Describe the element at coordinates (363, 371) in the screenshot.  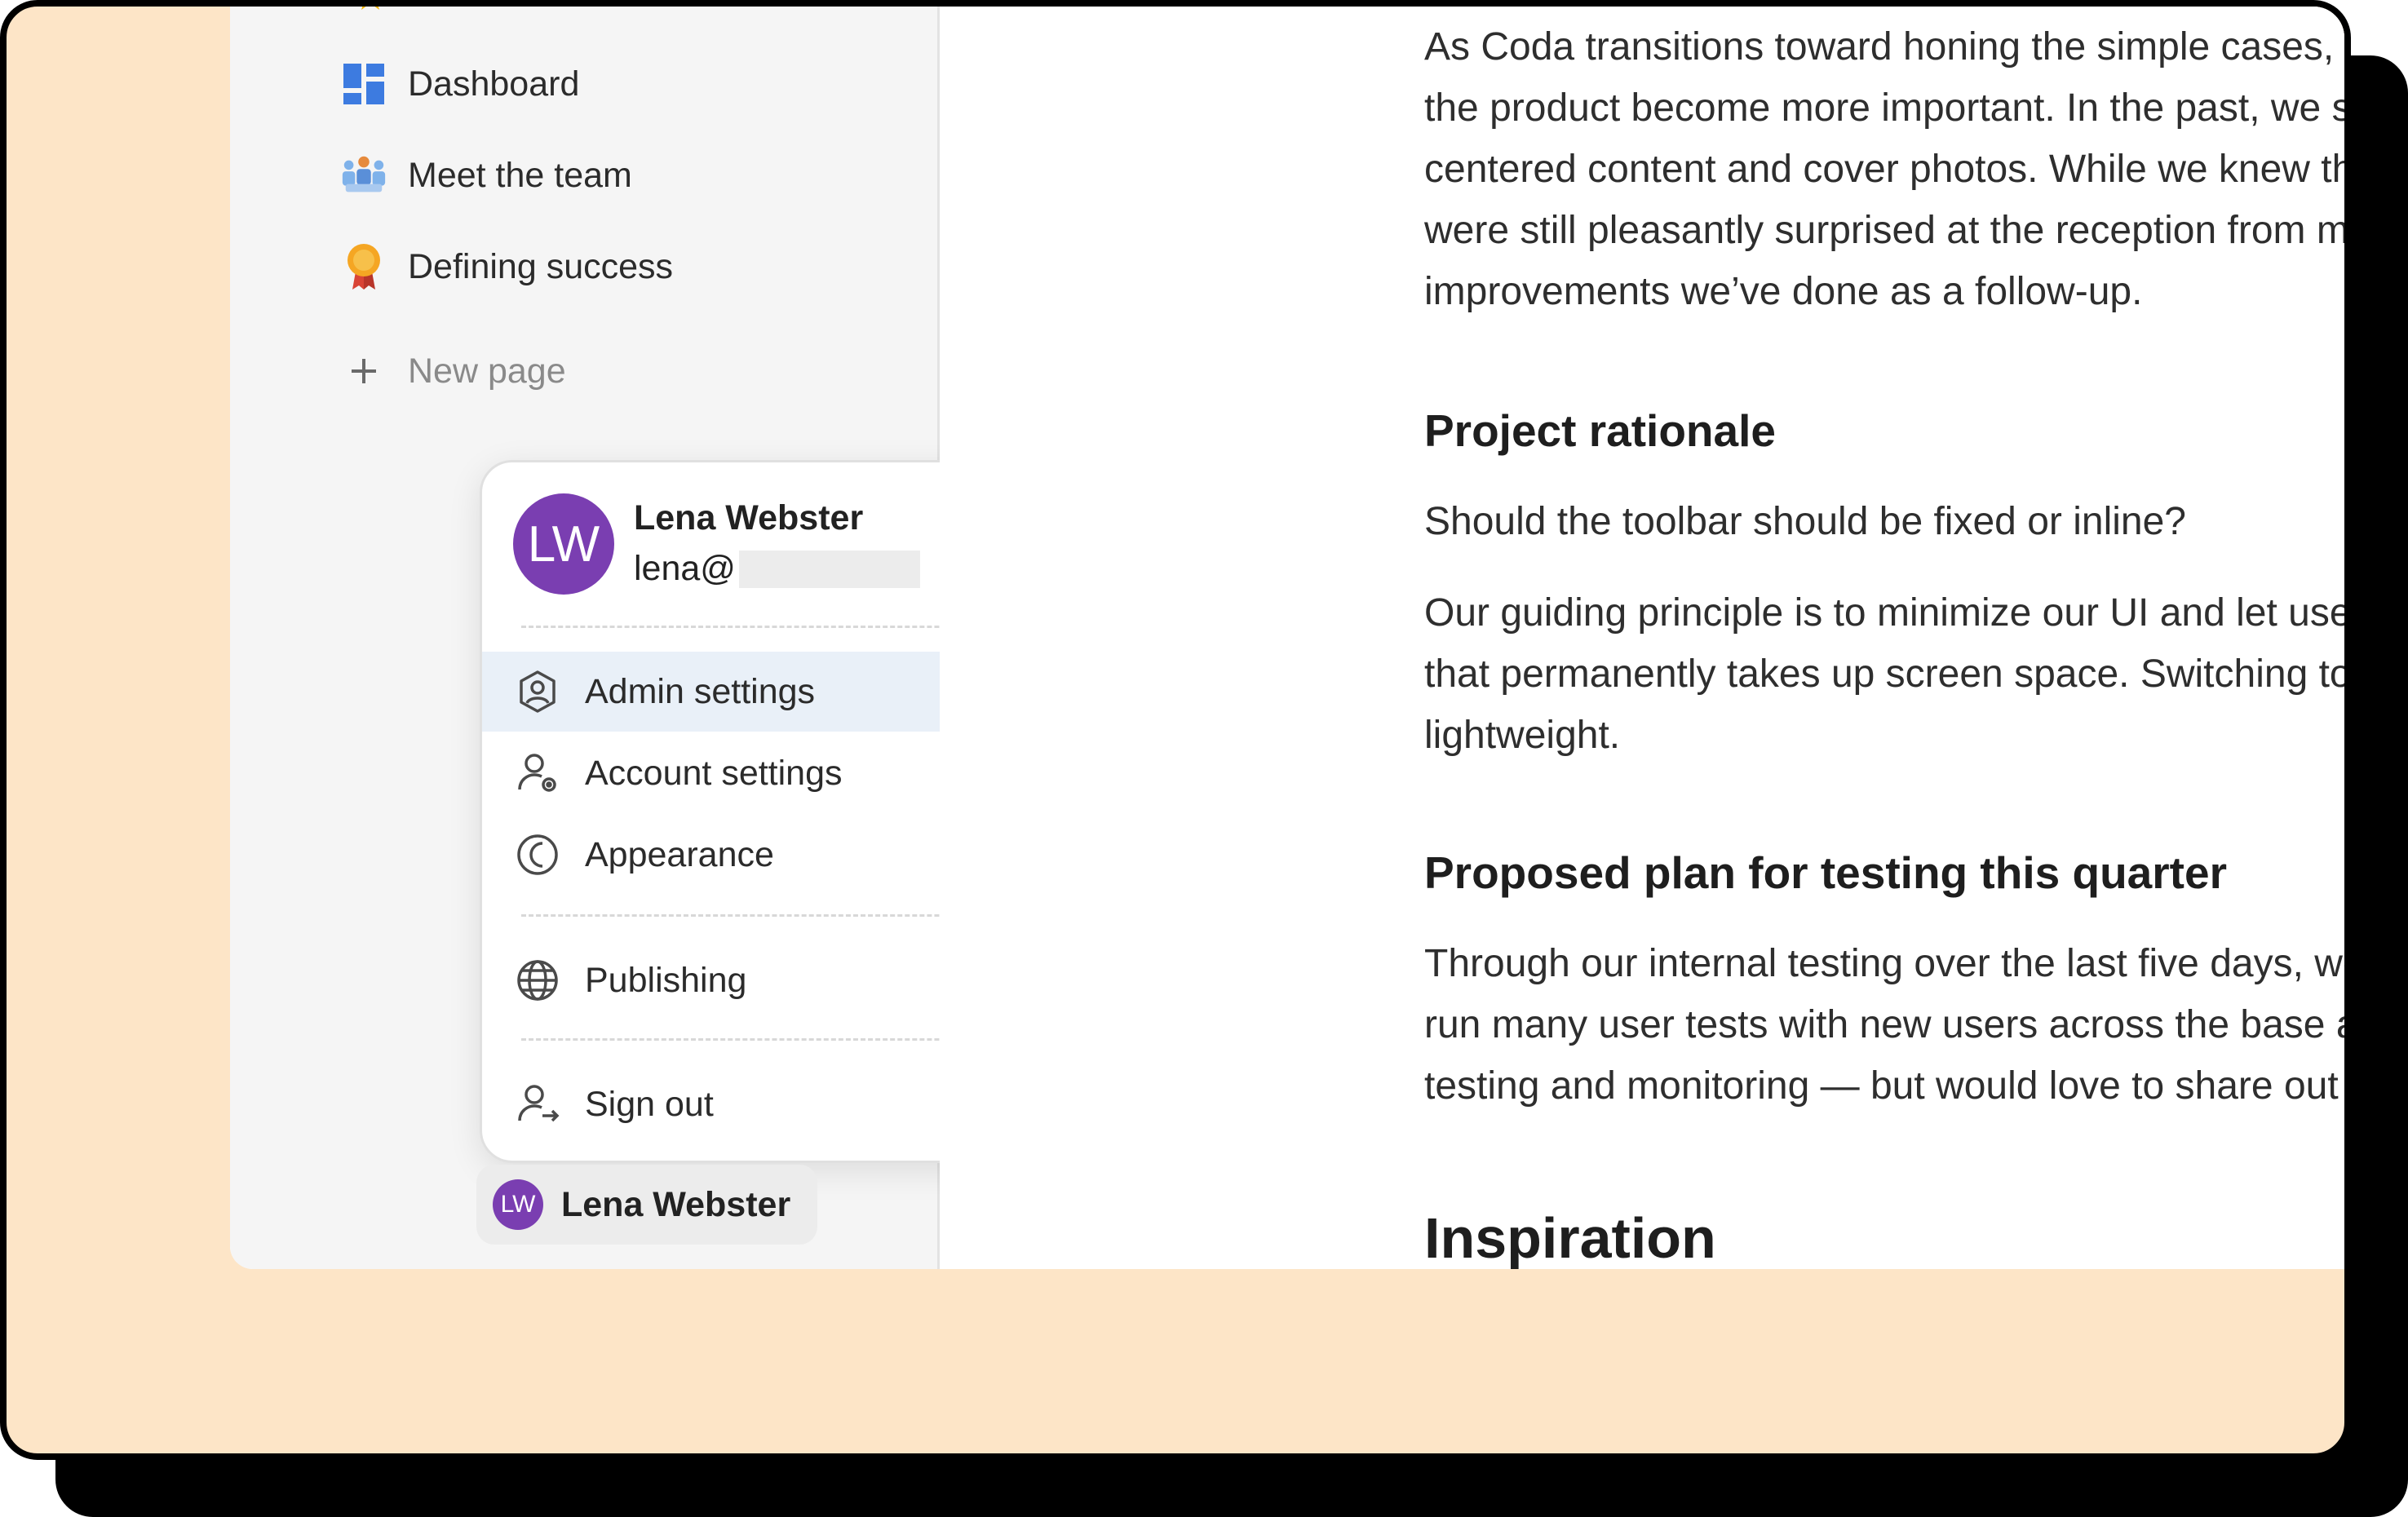
I see `plus-icon` at that location.